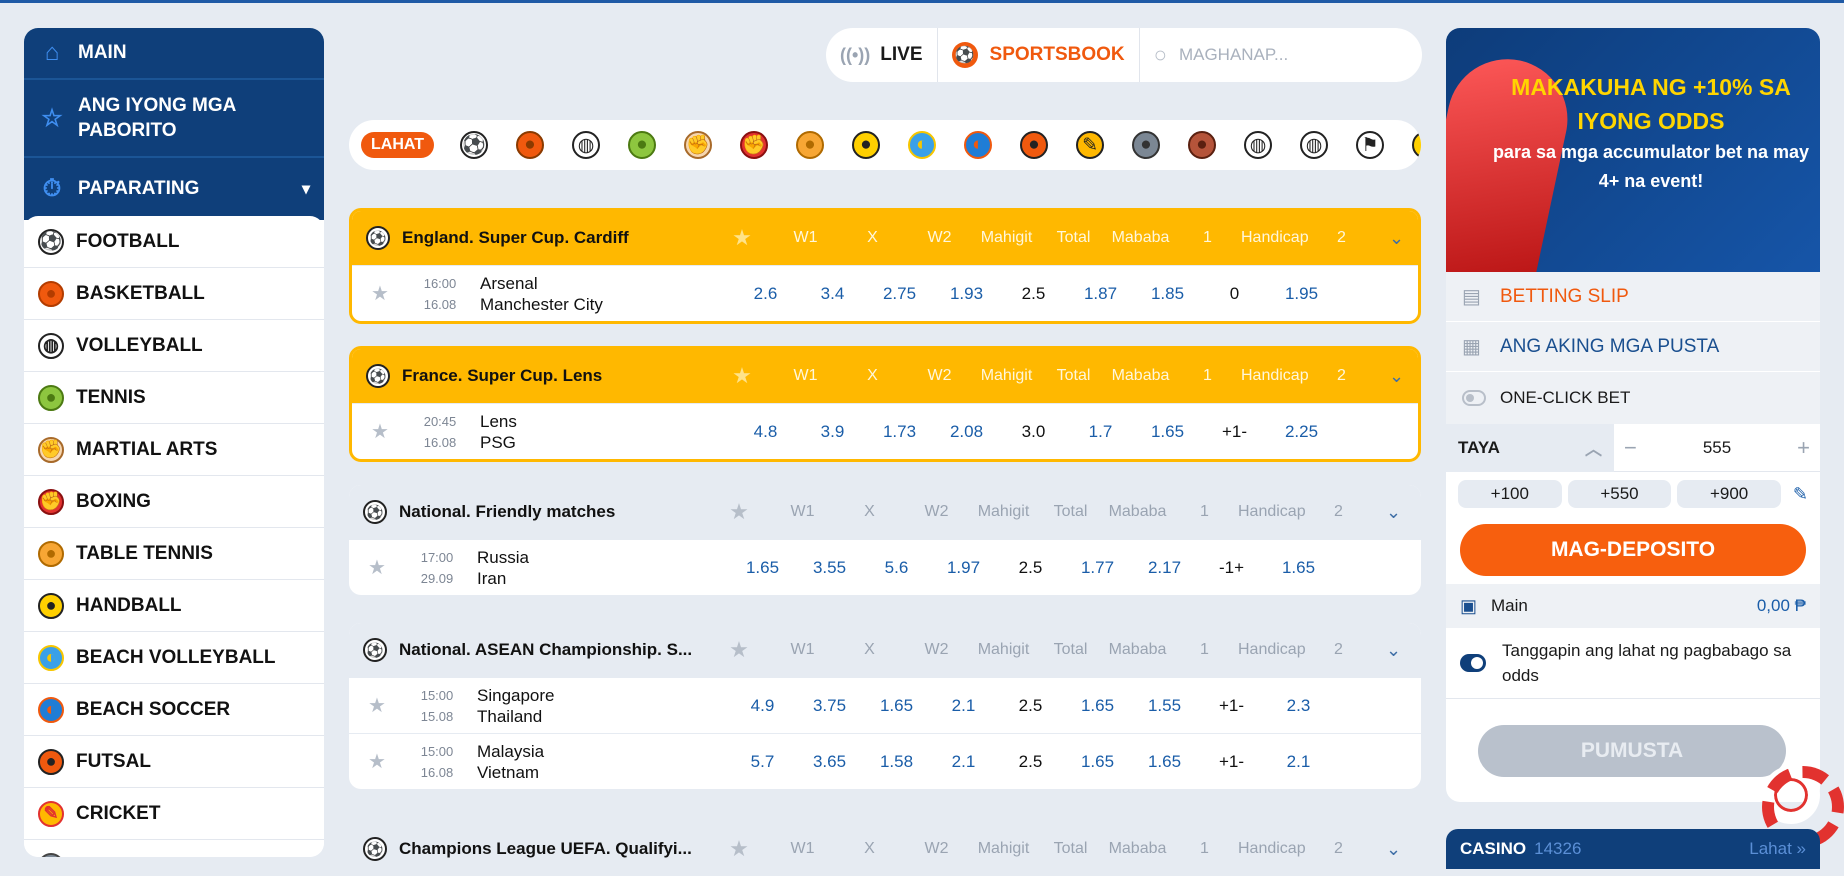 This screenshot has height=876, width=1844. What do you see at coordinates (966, 294) in the screenshot?
I see `odds-cell: 1.93` at bounding box center [966, 294].